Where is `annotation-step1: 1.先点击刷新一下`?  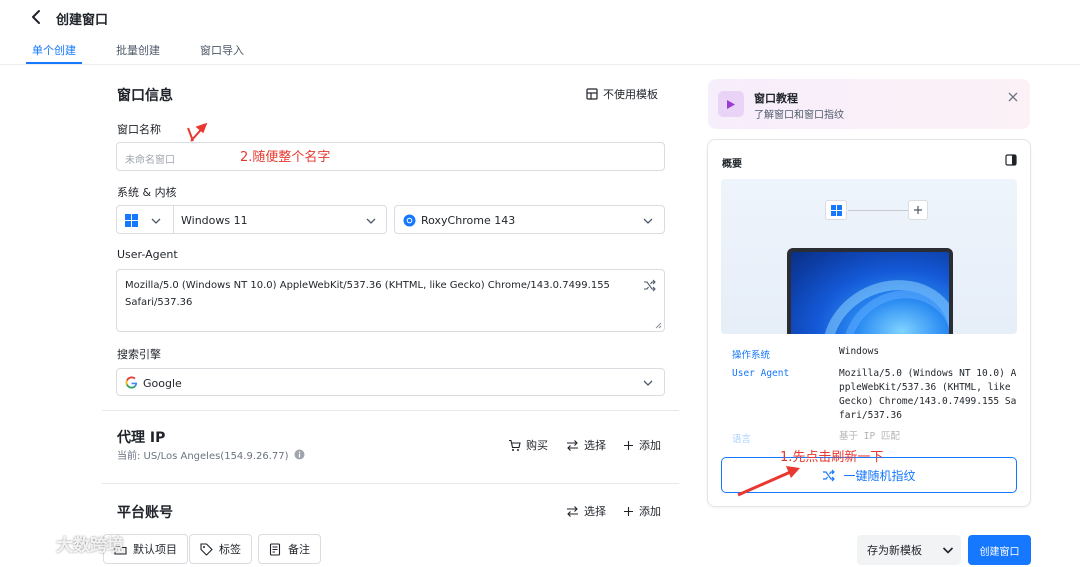 annotation-step1: 1.先点击刷新一下 is located at coordinates (832, 457).